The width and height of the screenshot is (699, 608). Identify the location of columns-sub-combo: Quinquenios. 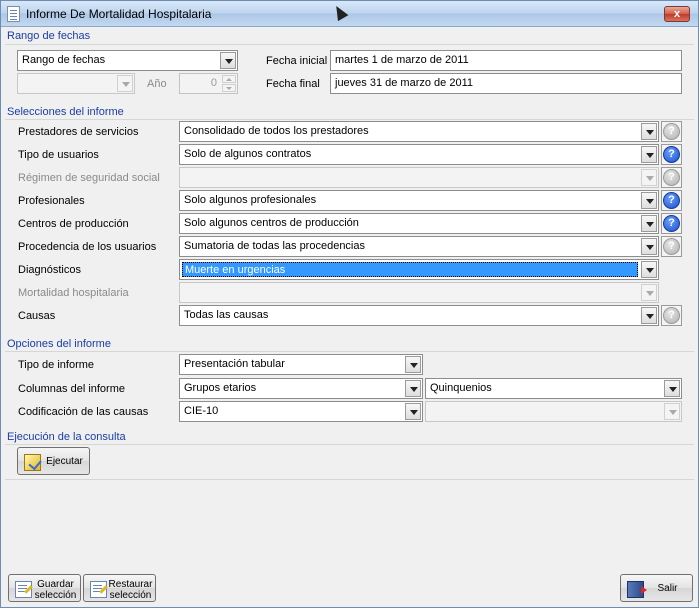
(553, 388).